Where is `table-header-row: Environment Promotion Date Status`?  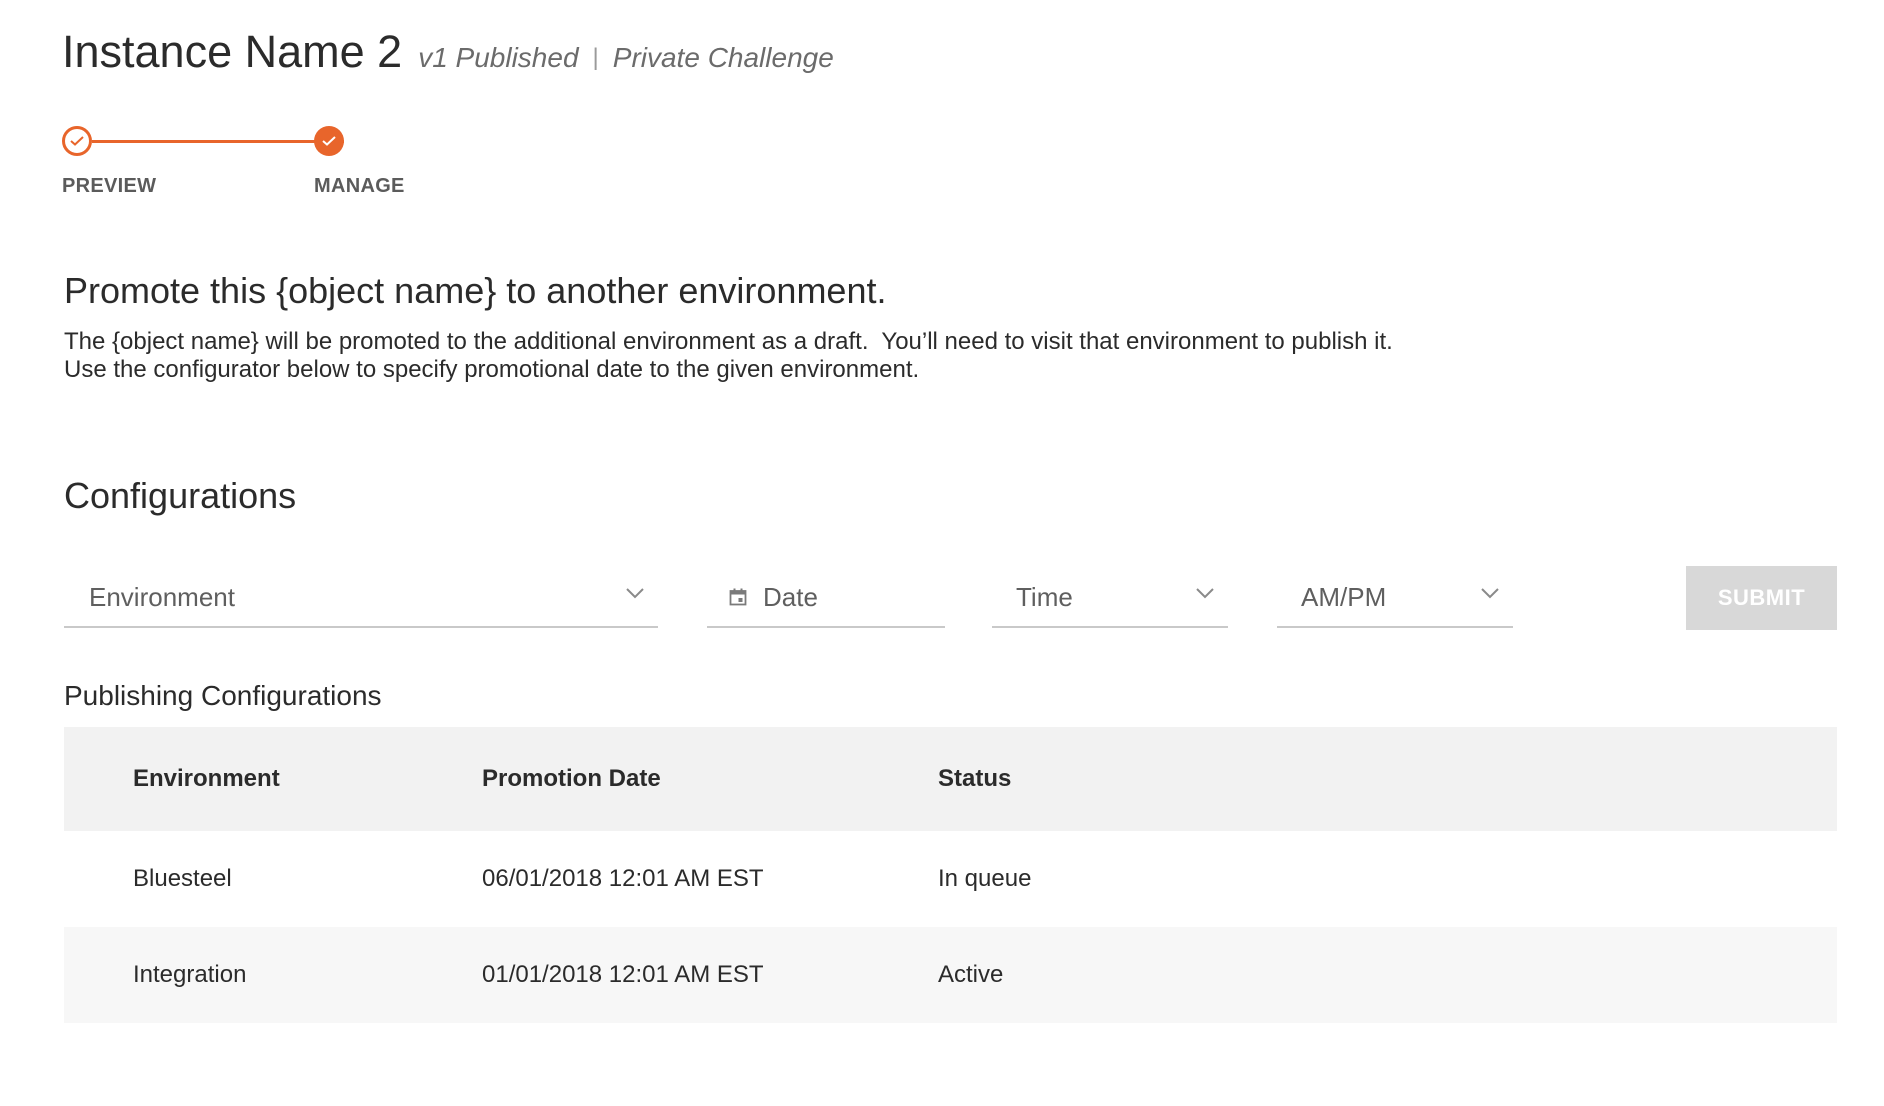 table-header-row: Environment Promotion Date Status is located at coordinates (950, 779).